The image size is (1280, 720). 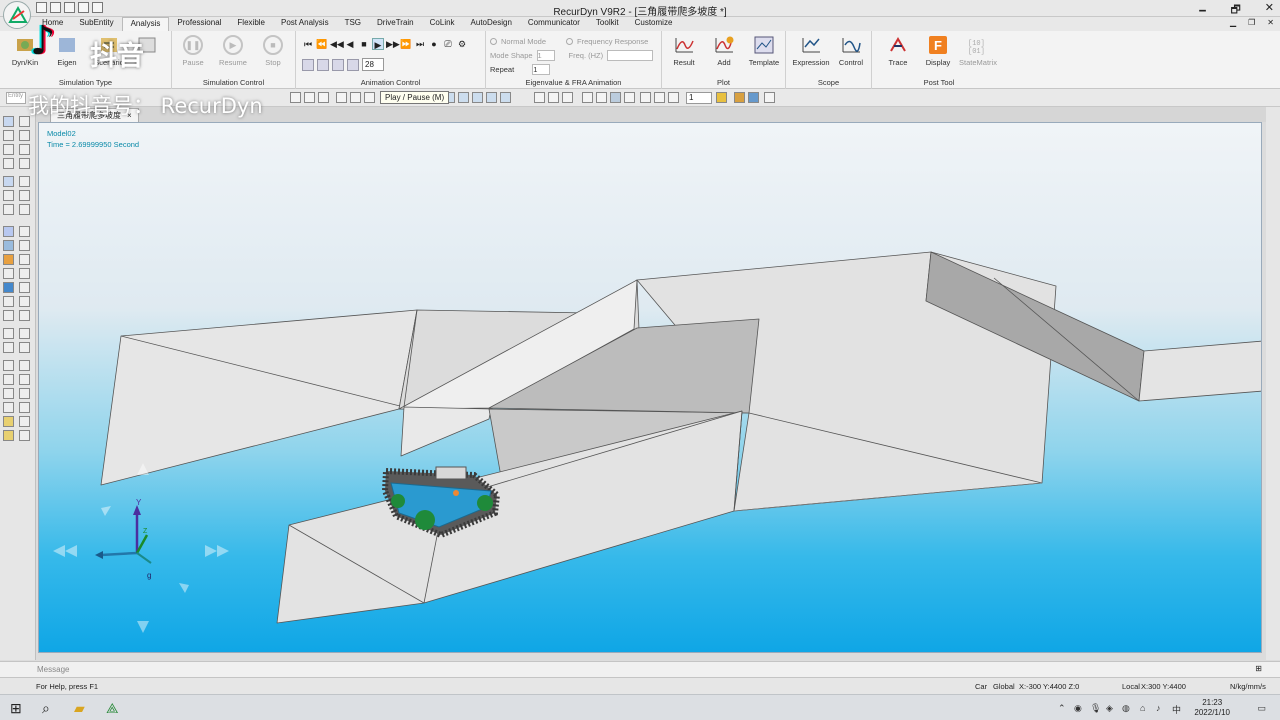 What do you see at coordinates (24, 407) in the screenshot?
I see `tool-icon-c8` at bounding box center [24, 407].